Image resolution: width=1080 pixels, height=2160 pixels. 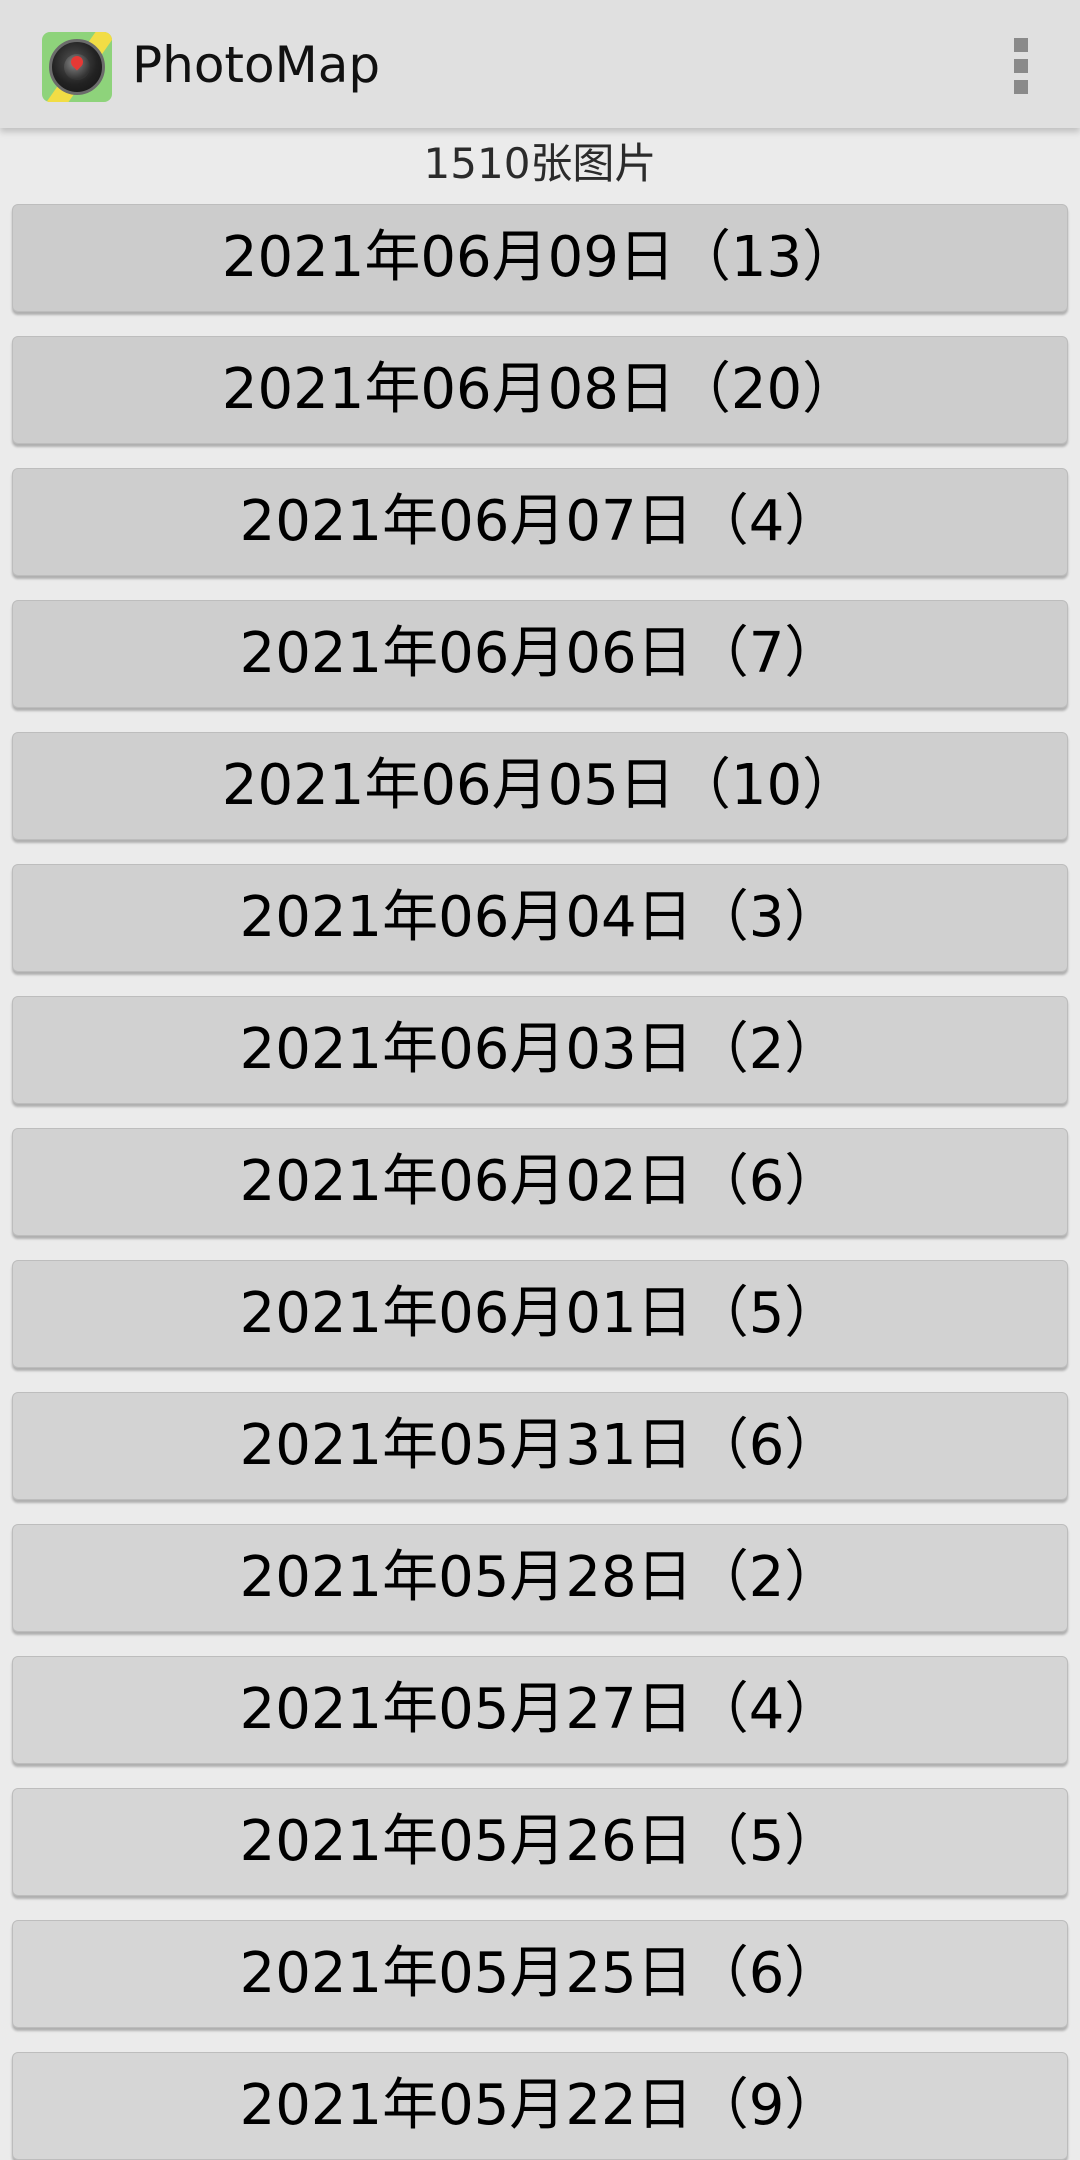 I want to click on app-title: PhotoMap, so click(x=256, y=65).